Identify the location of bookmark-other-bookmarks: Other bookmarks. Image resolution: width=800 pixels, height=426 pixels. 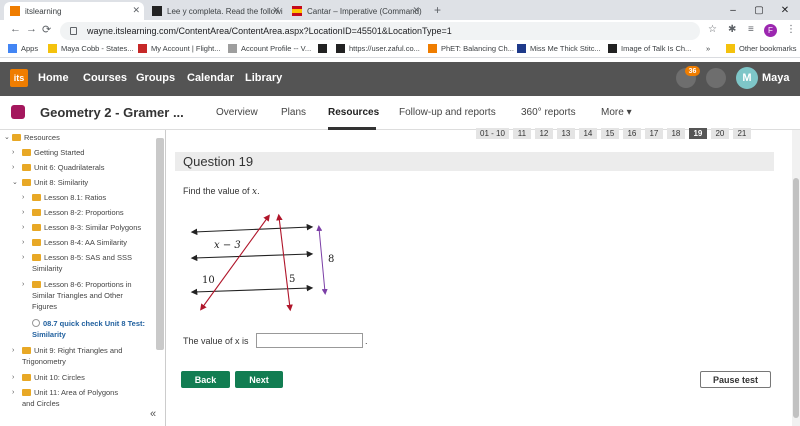
(761, 48).